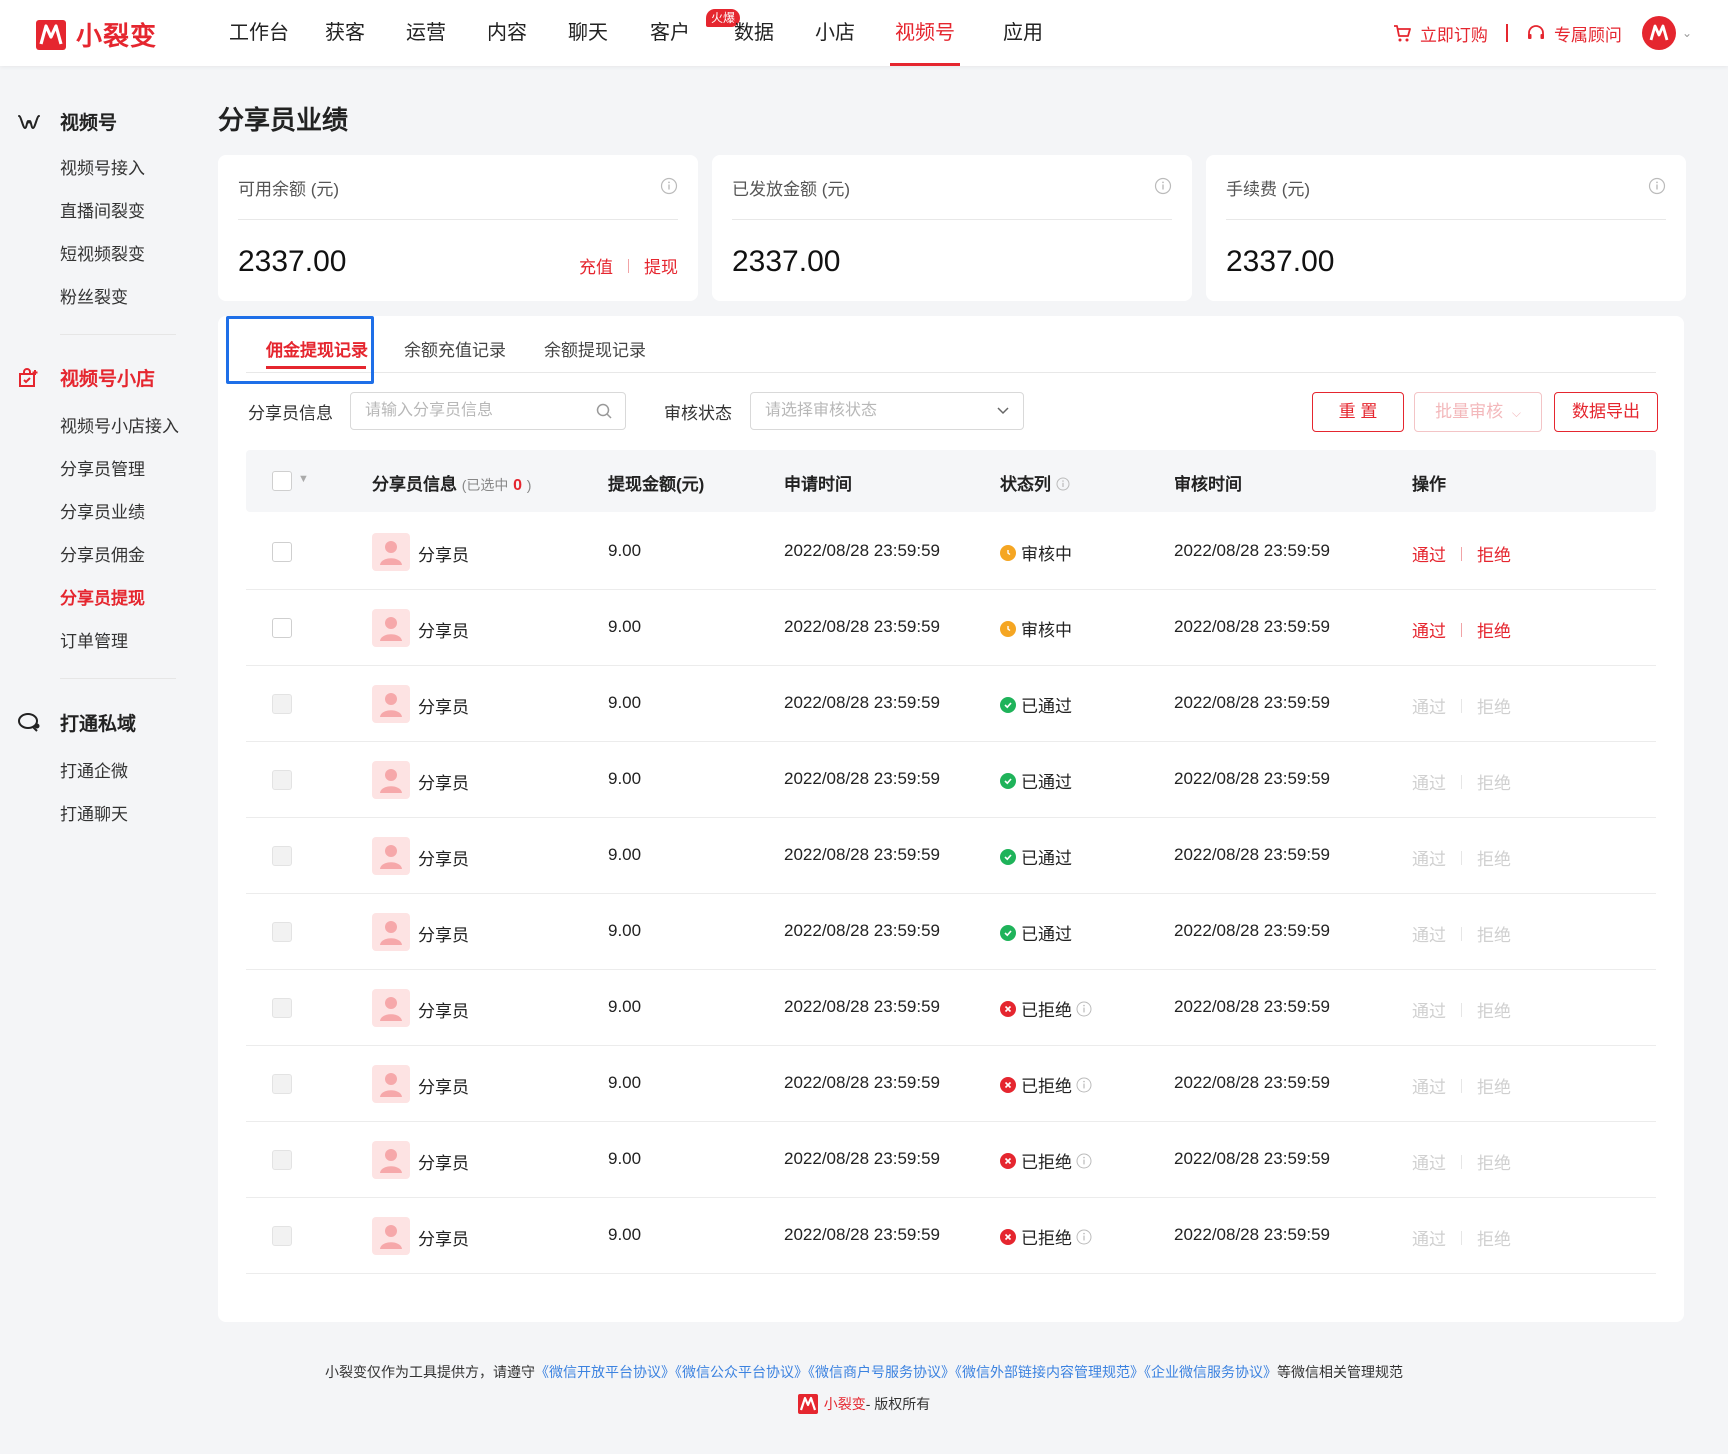 The height and width of the screenshot is (1454, 1728). What do you see at coordinates (1478, 412) in the screenshot?
I see `batch-review-button: 批量审核 ⌵` at bounding box center [1478, 412].